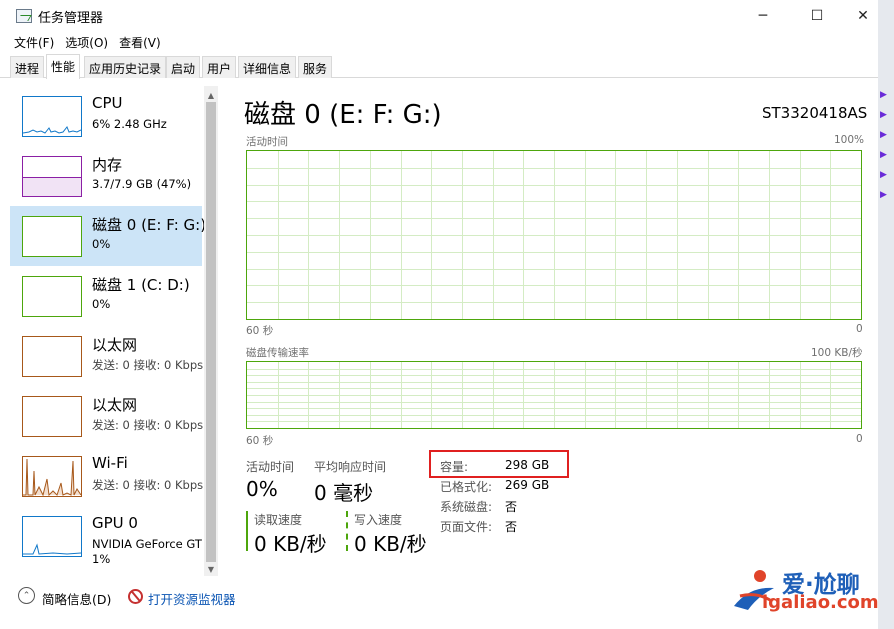 This screenshot has height=629, width=894. What do you see at coordinates (52, 296) in the screenshot?
I see `disk-1-thumbnail` at bounding box center [52, 296].